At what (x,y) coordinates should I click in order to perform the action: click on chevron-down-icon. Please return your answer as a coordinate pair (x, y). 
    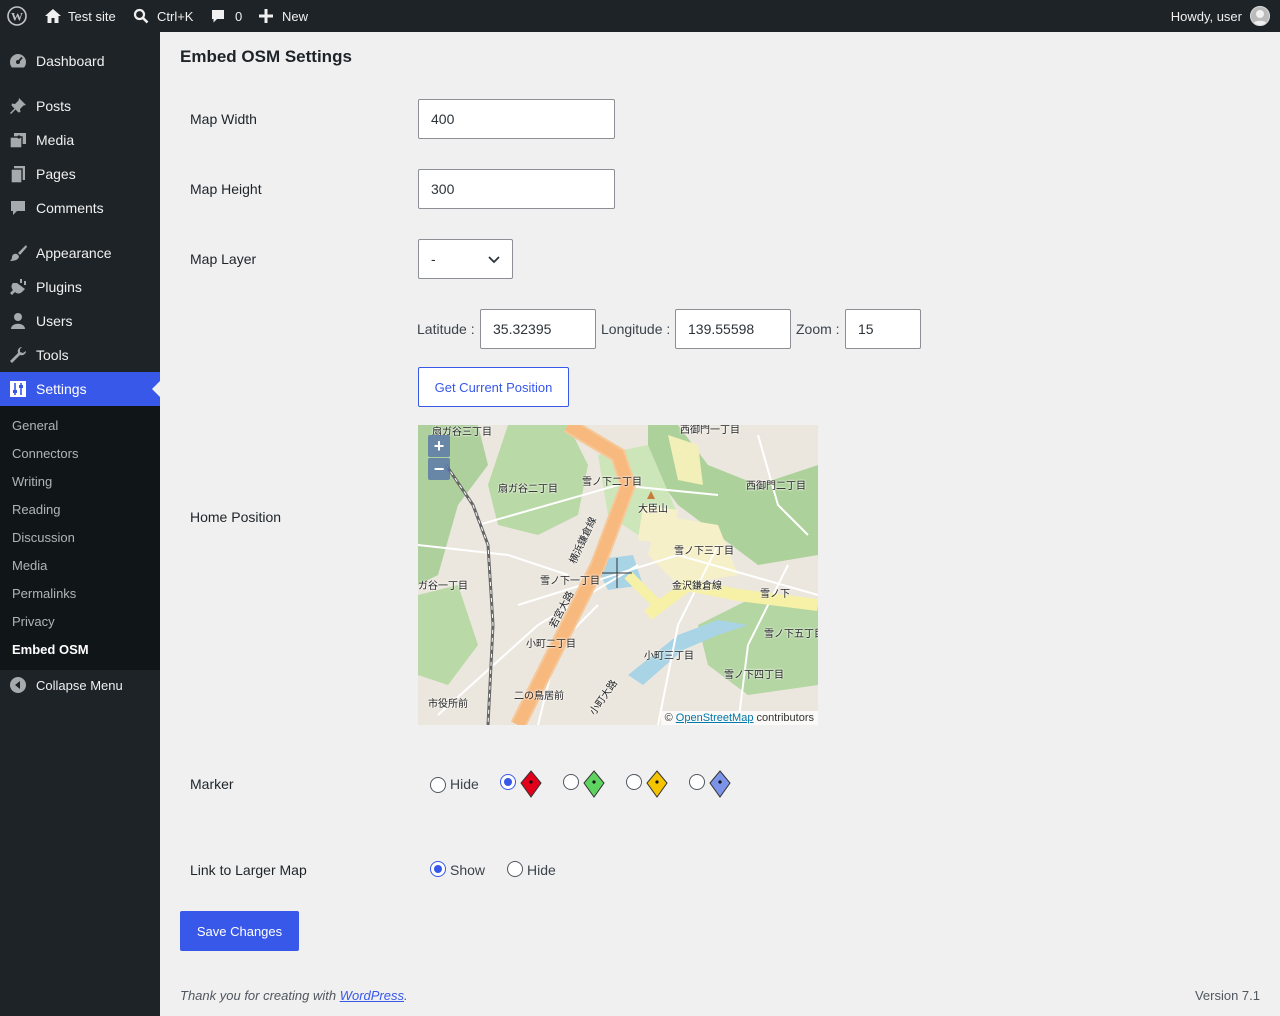
    Looking at the image, I should click on (494, 259).